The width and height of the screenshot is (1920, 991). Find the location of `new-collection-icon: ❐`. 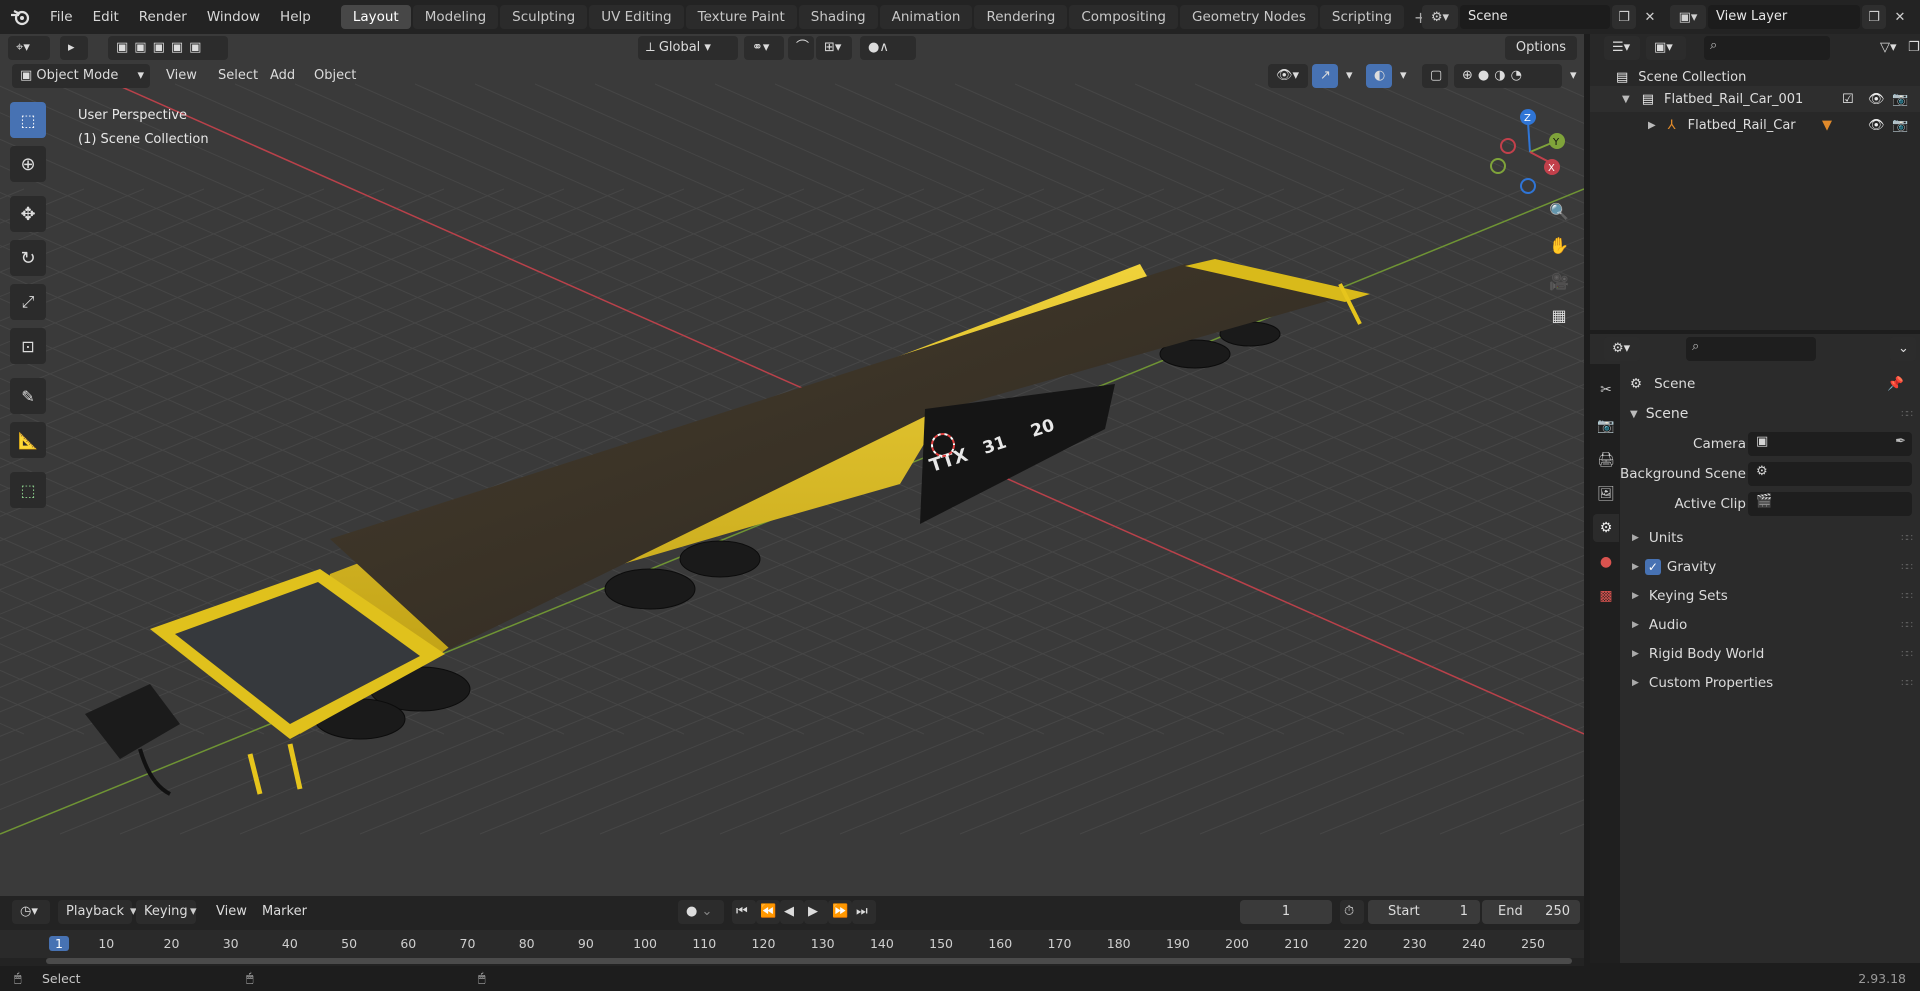

new-collection-icon: ❐ is located at coordinates (1910, 48).